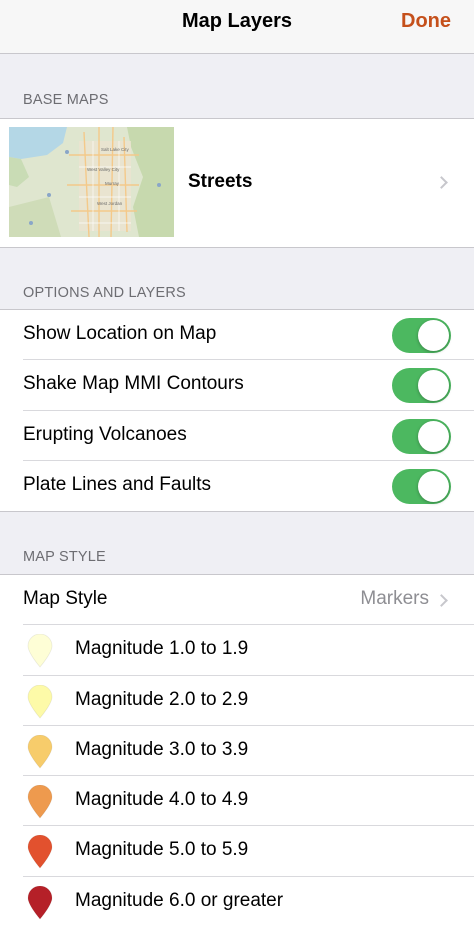 The image size is (474, 927). I want to click on map-style-section-header: MAP STYLE, so click(64, 557).